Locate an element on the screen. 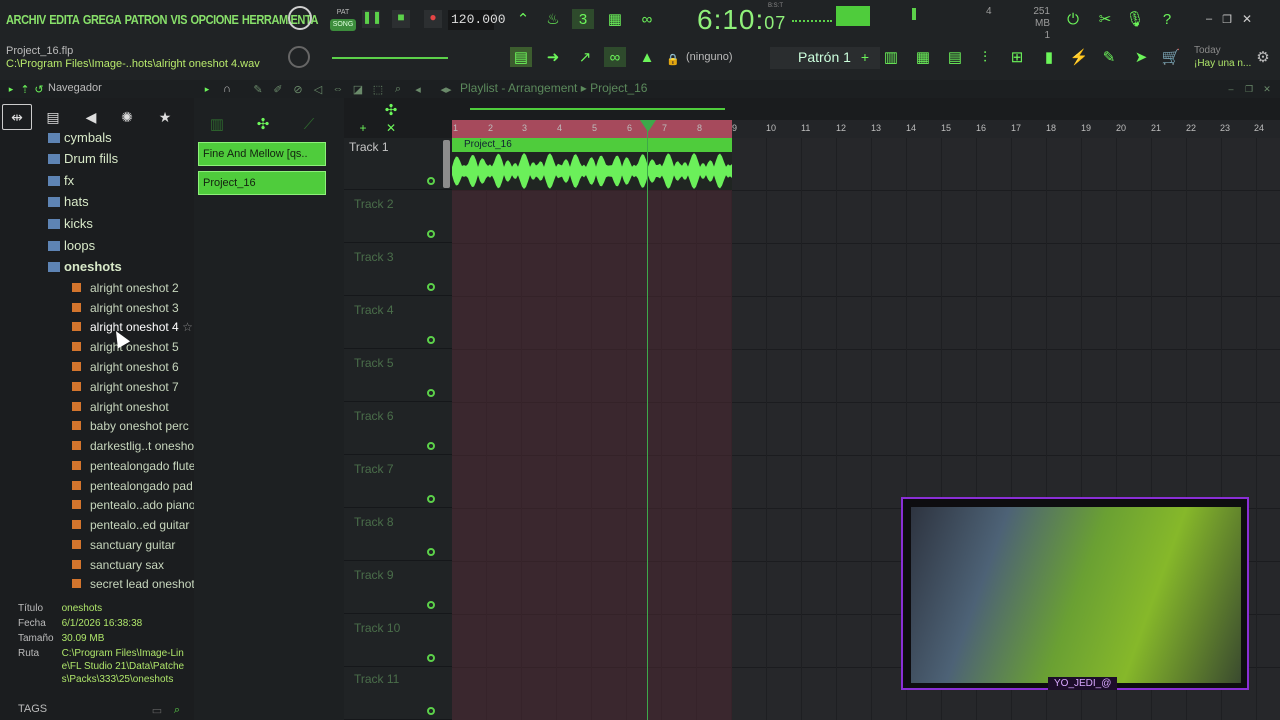 The width and height of the screenshot is (1280, 720). file-item: pentealo..ado piano is located at coordinates (133, 505).